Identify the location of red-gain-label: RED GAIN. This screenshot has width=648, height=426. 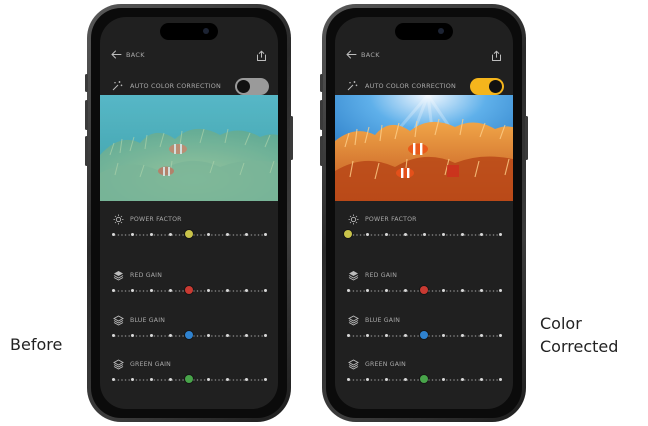
(146, 275).